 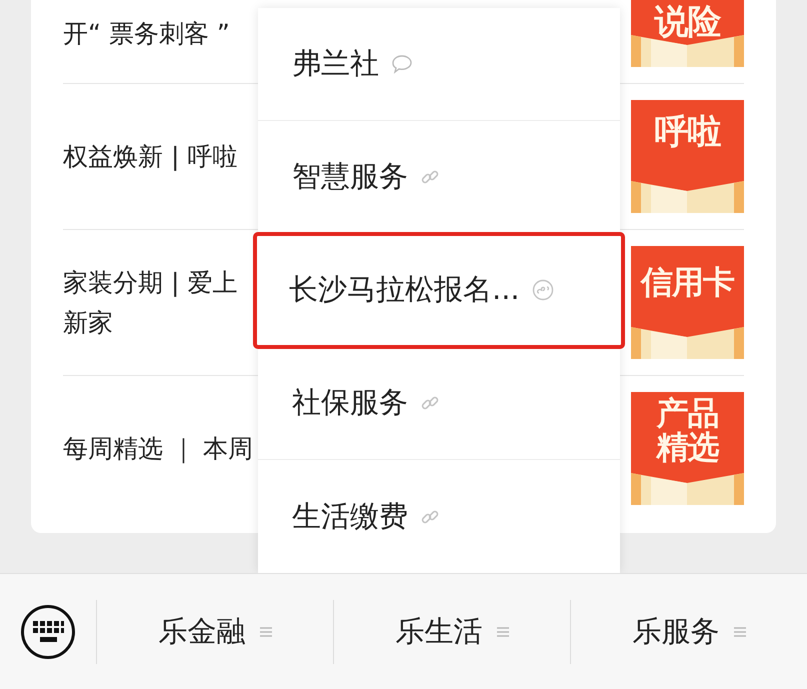 What do you see at coordinates (150, 302) in the screenshot?
I see `article-title: 家装分期 | 爱上 新家` at bounding box center [150, 302].